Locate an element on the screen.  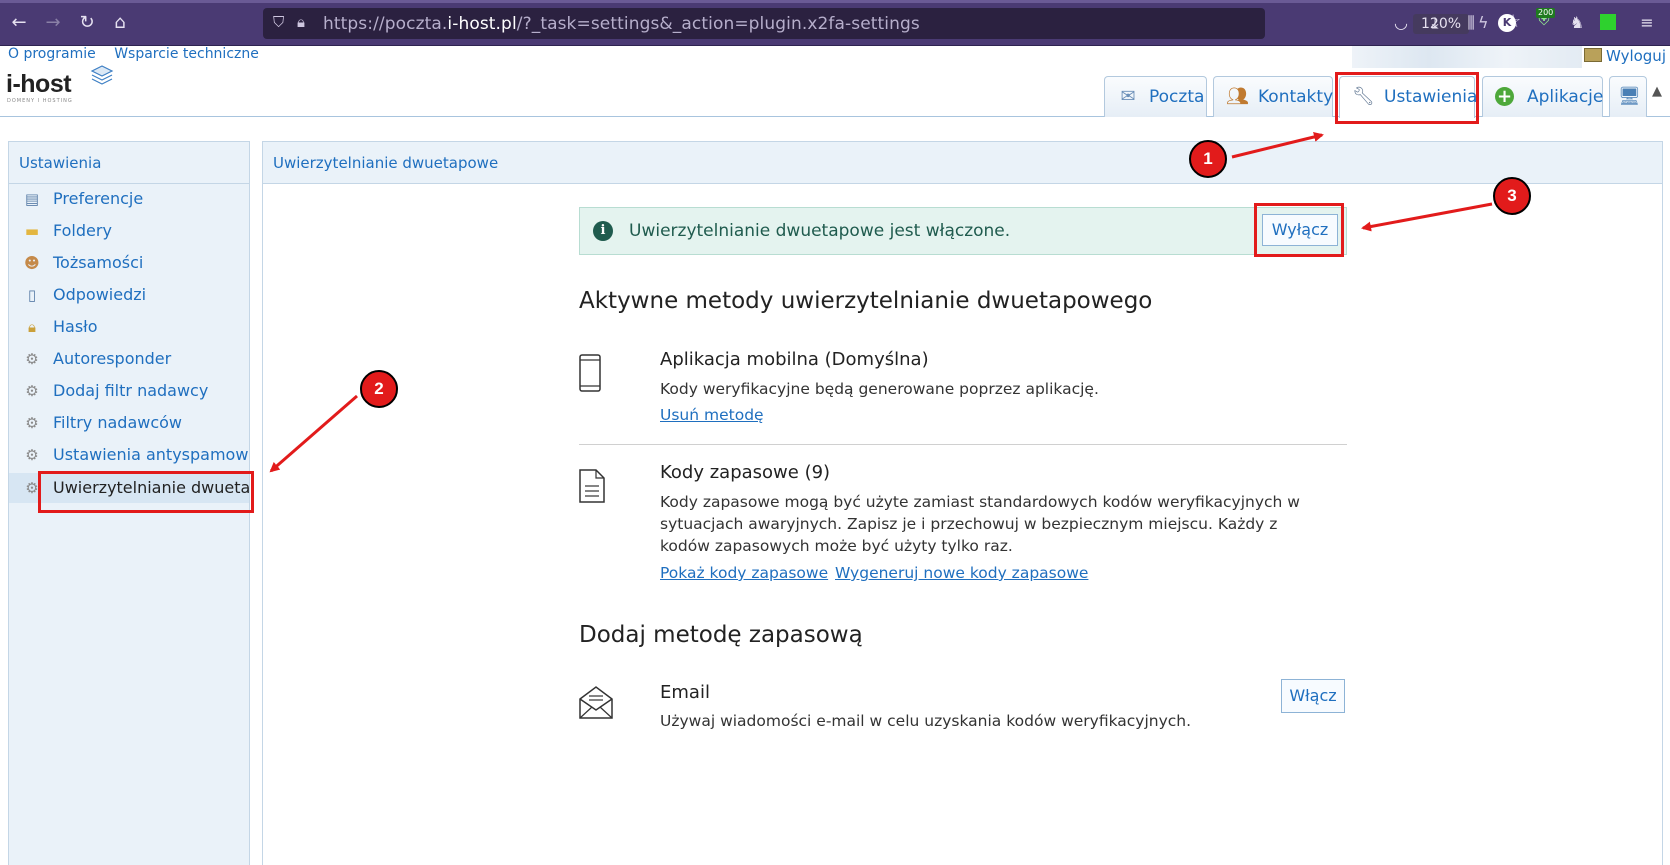
annotation-marker-2: 2 is located at coordinates (379, 389).